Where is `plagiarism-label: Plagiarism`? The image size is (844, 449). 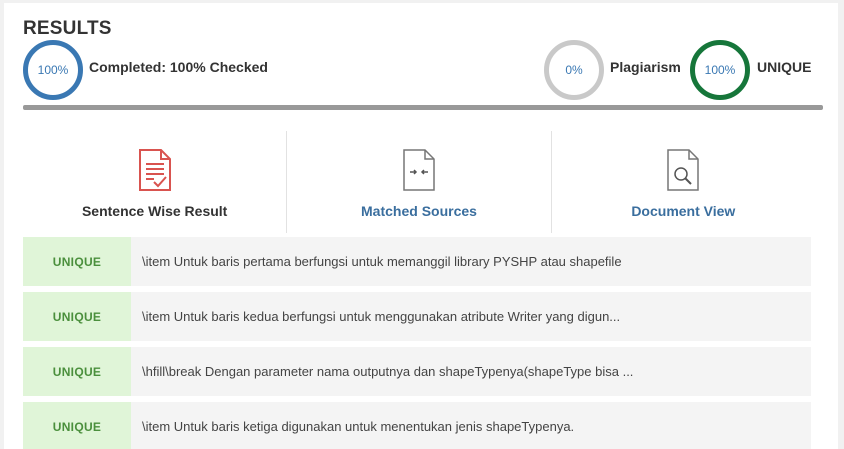
plagiarism-label: Plagiarism is located at coordinates (645, 67).